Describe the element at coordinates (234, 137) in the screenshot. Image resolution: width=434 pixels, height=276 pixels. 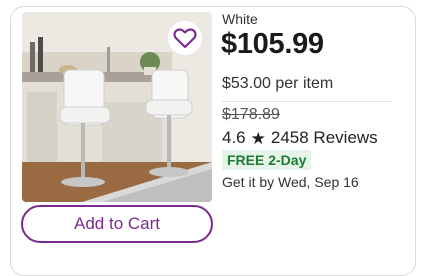
I see `rating-value: 4.6` at that location.